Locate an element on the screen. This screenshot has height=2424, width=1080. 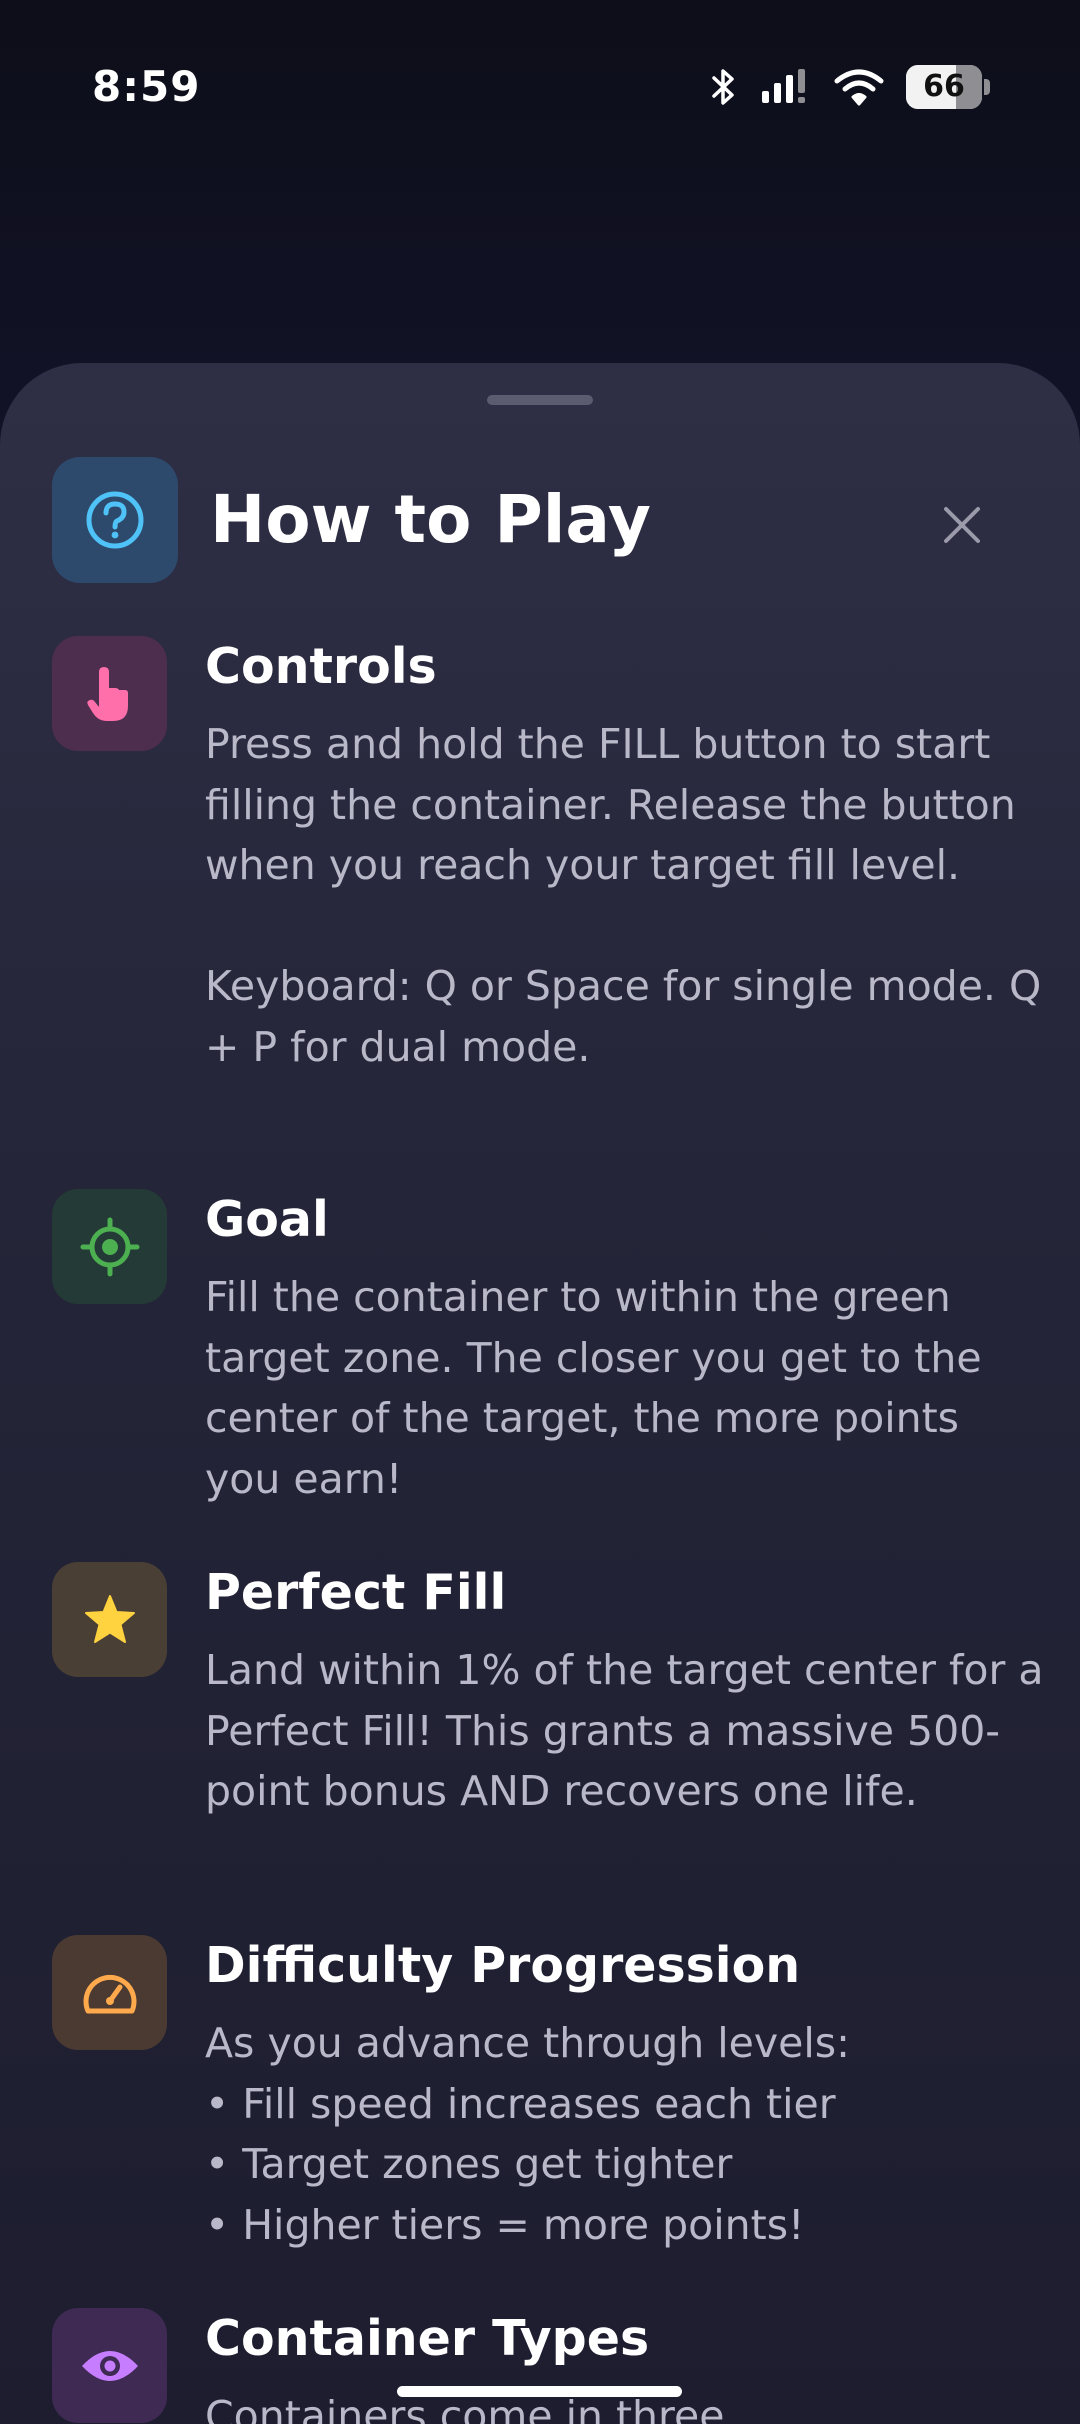
battery-level: 66 is located at coordinates (944, 86).